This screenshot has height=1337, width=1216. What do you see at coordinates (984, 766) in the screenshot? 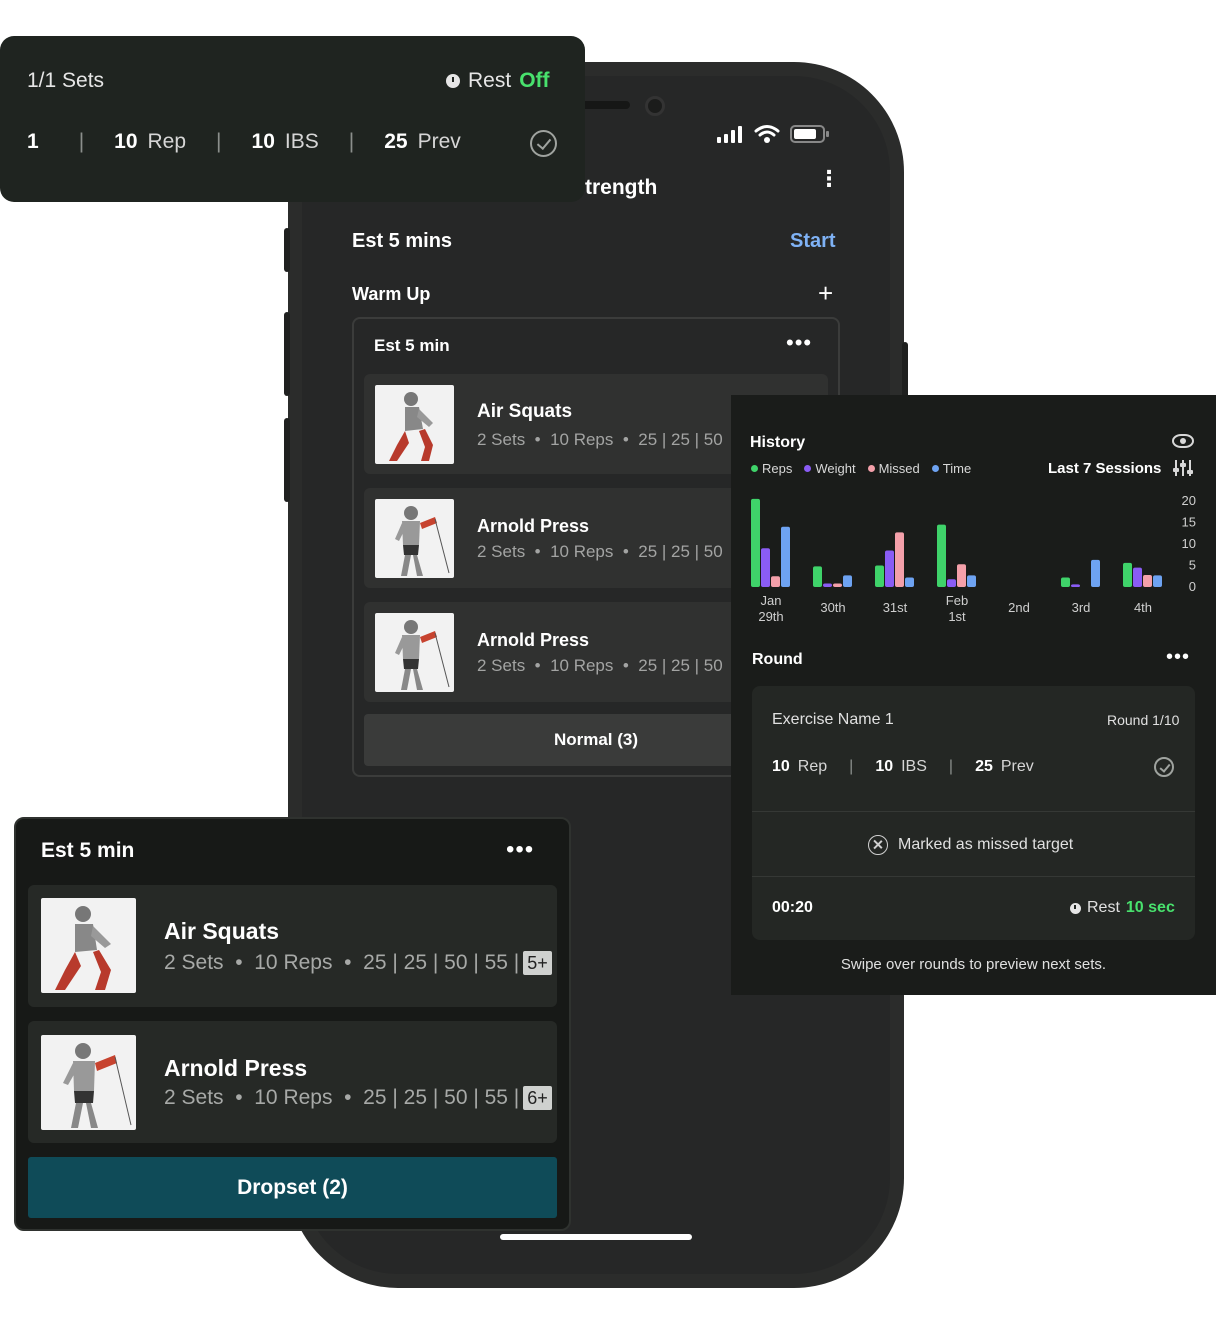
I see `prev-value: 25` at bounding box center [984, 766].